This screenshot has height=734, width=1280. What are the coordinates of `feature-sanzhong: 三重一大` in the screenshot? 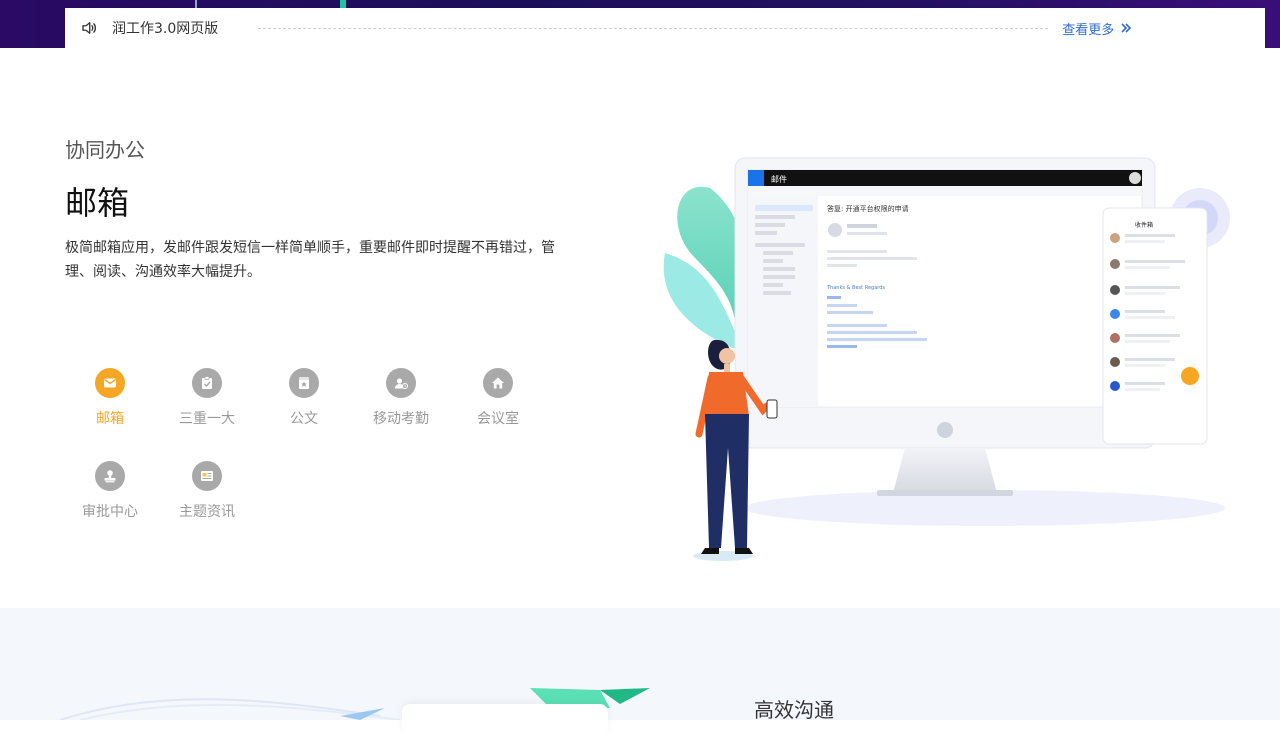 It's located at (207, 398).